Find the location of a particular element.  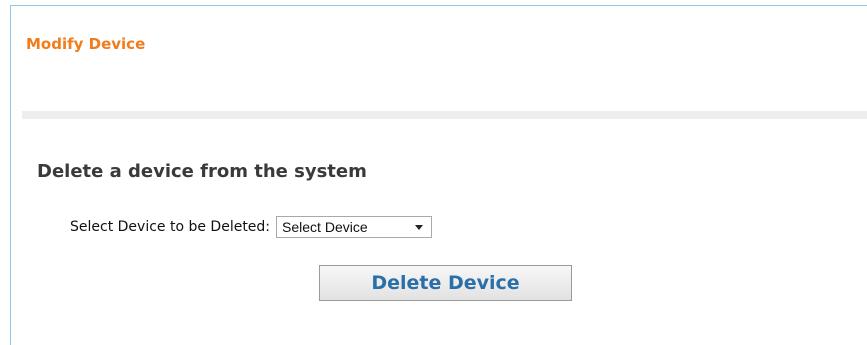

device-select-row: Select Device to be Deleted is located at coordinates (251, 227).